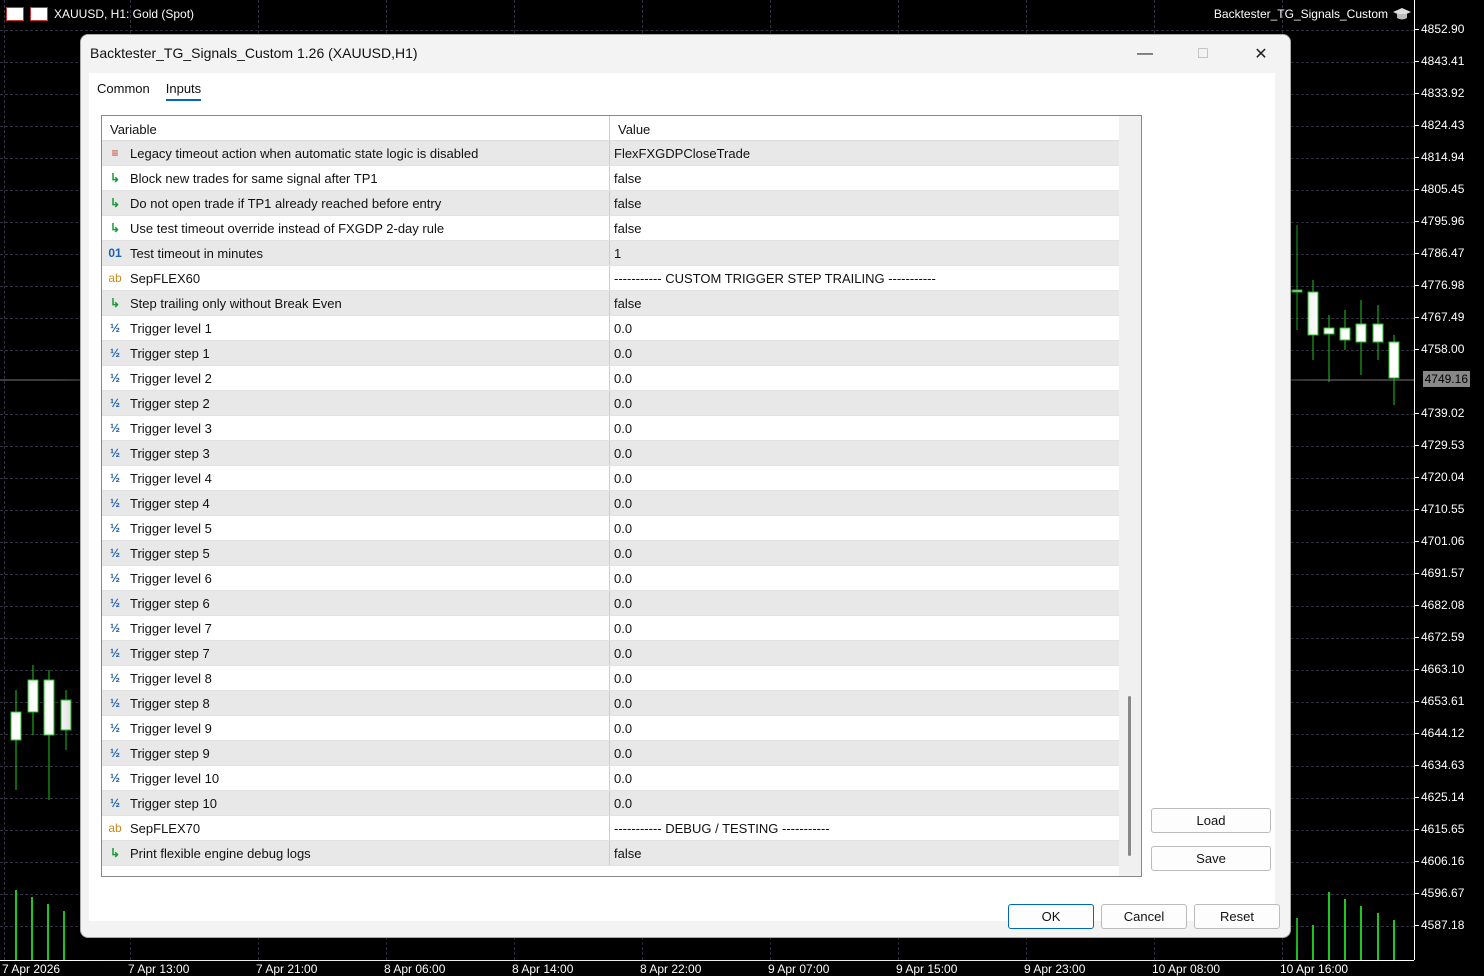  I want to click on table-row: ½ Trigger level 8 0.0, so click(610, 678).